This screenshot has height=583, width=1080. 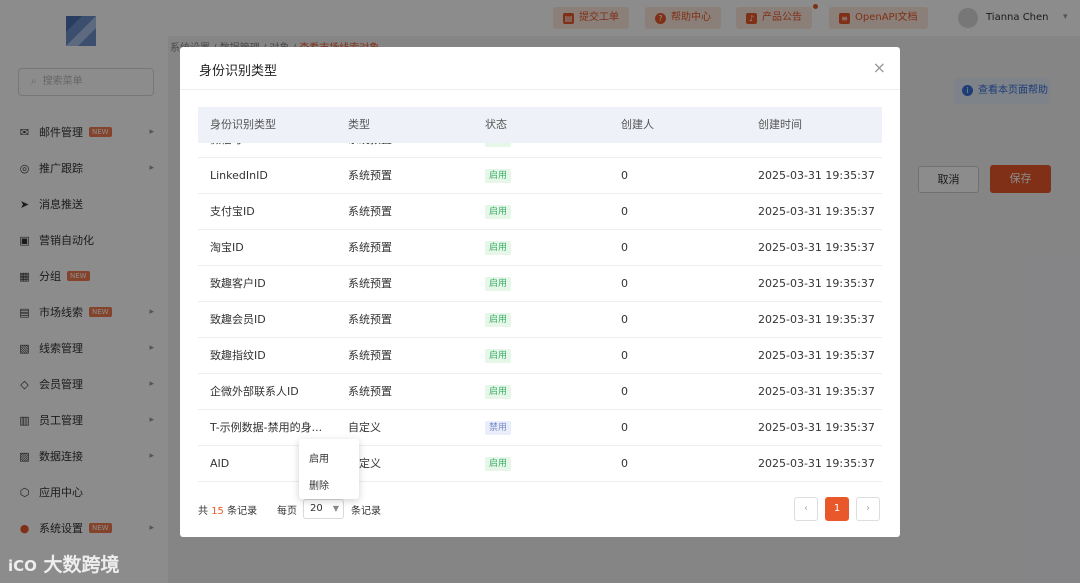 I want to click on watermark-logo: iCO 大数跨境, so click(x=64, y=565).